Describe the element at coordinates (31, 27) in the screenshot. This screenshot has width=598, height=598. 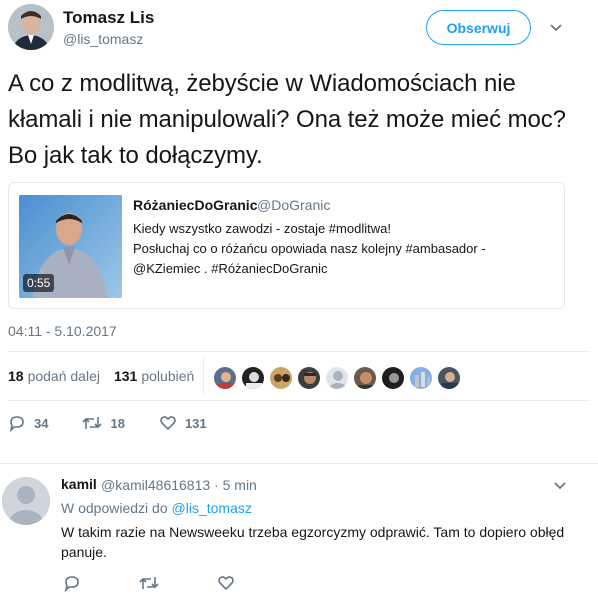
I see `author-avatar` at that location.